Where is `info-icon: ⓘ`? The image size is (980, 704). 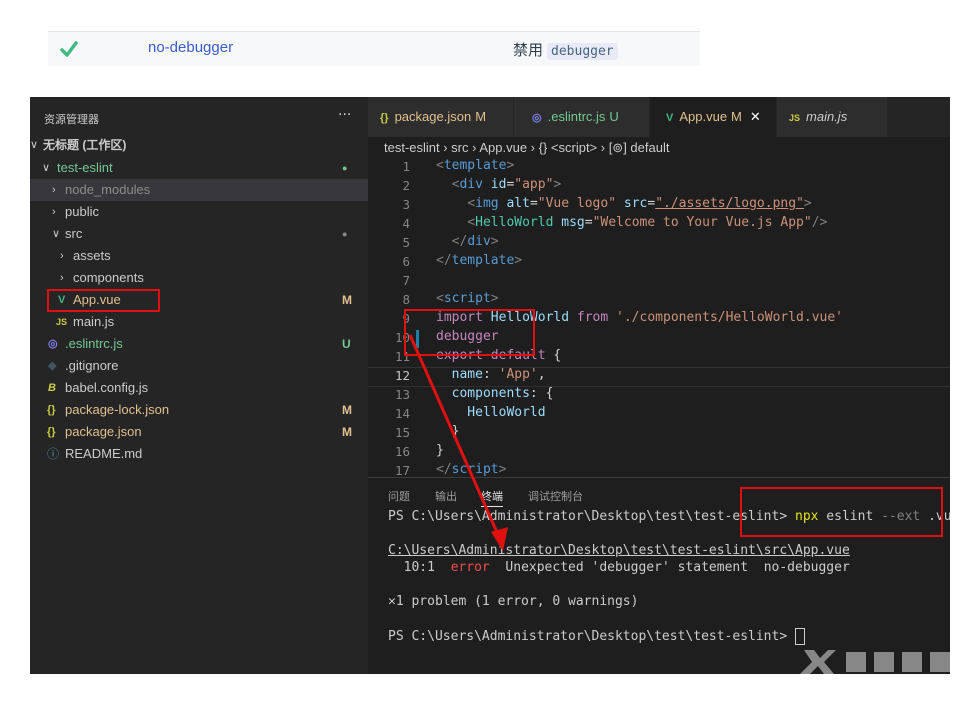 info-icon: ⓘ is located at coordinates (53, 454).